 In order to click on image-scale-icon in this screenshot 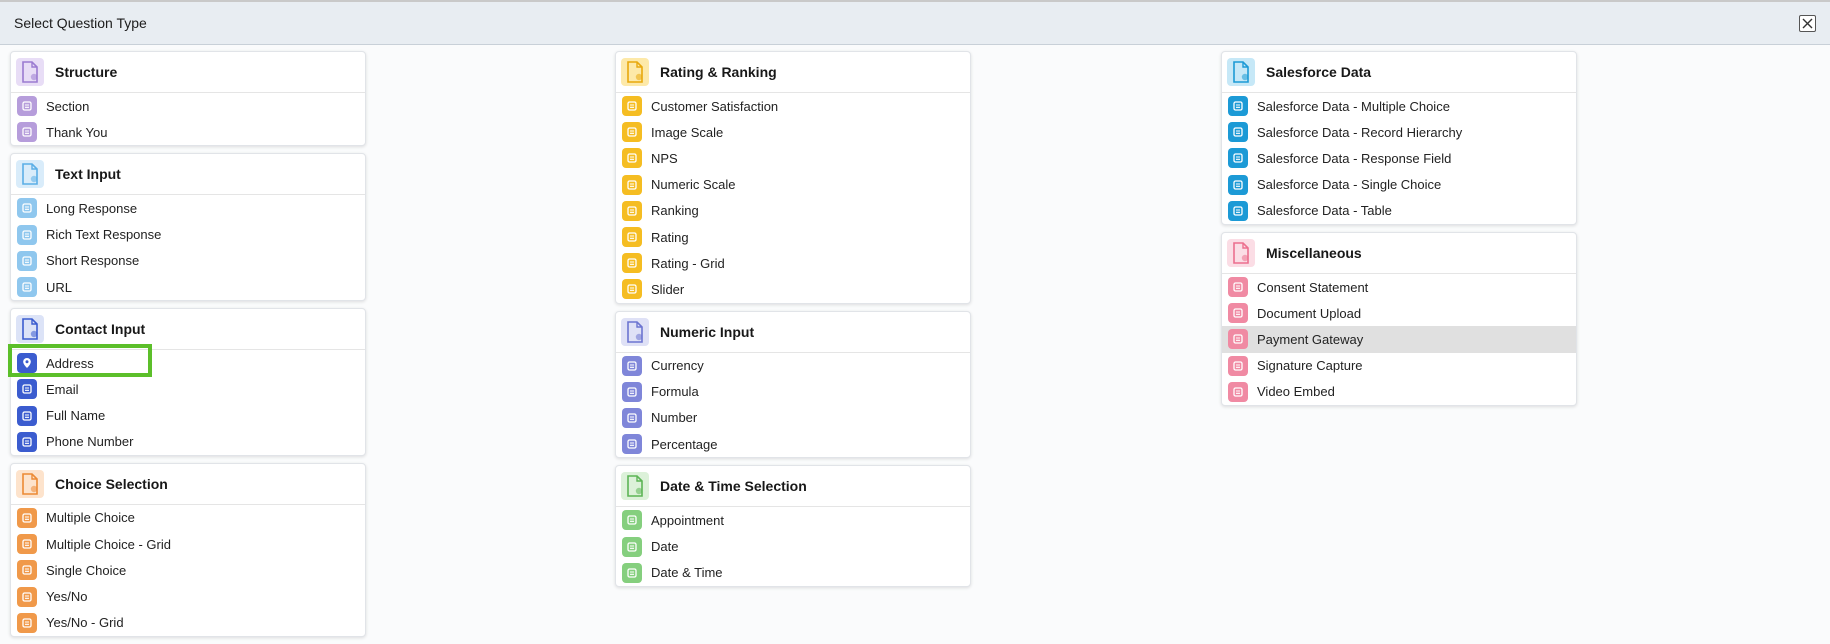, I will do `click(632, 132)`.